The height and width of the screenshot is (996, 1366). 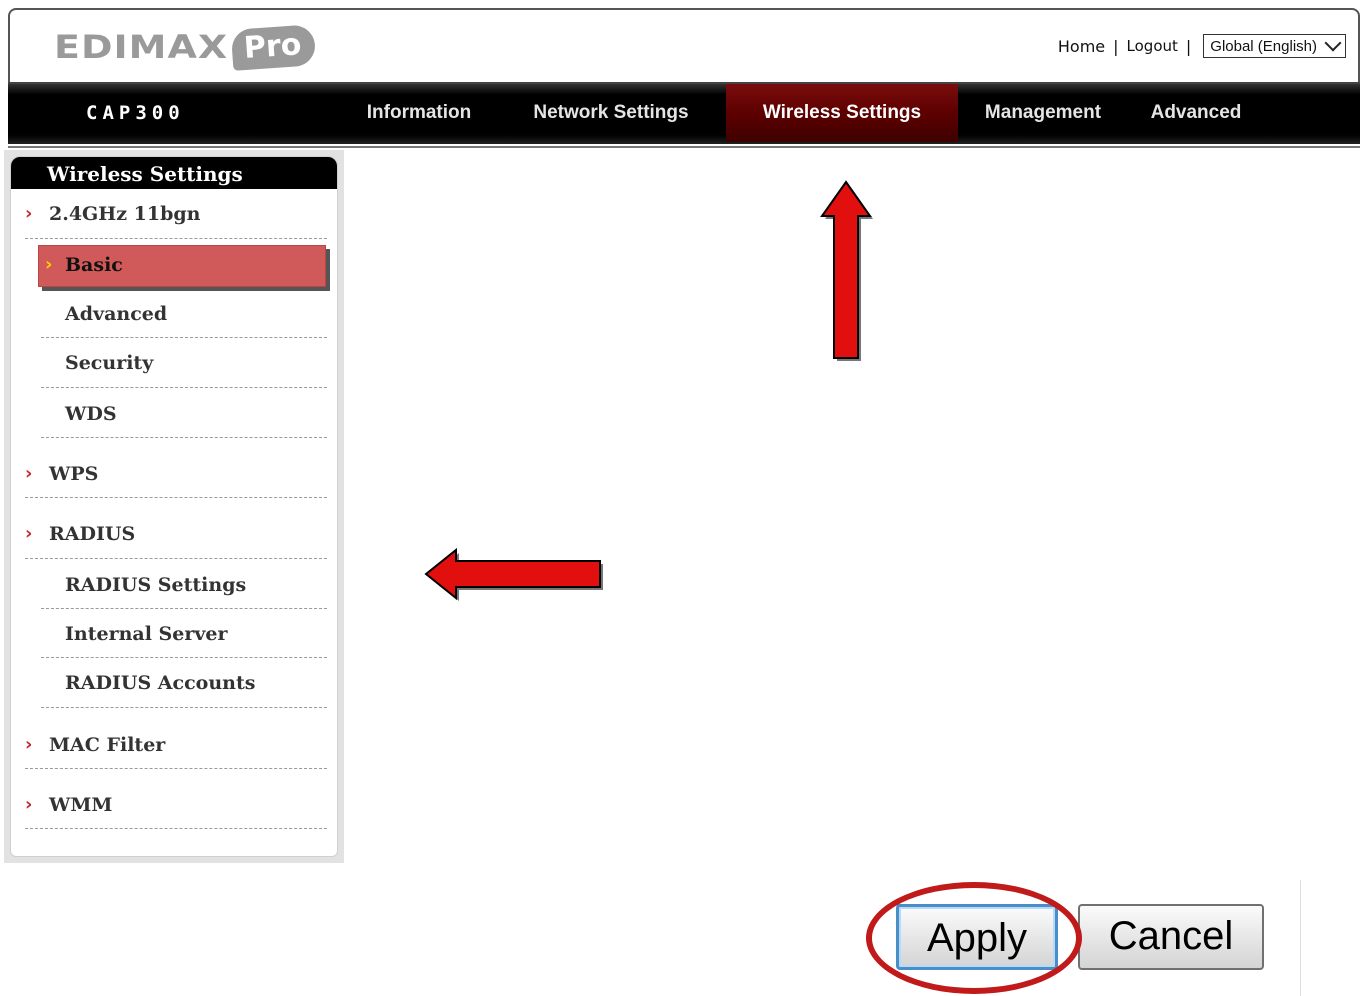 I want to click on edimax-pro-logo: EDIMAX Pro, so click(x=185, y=47).